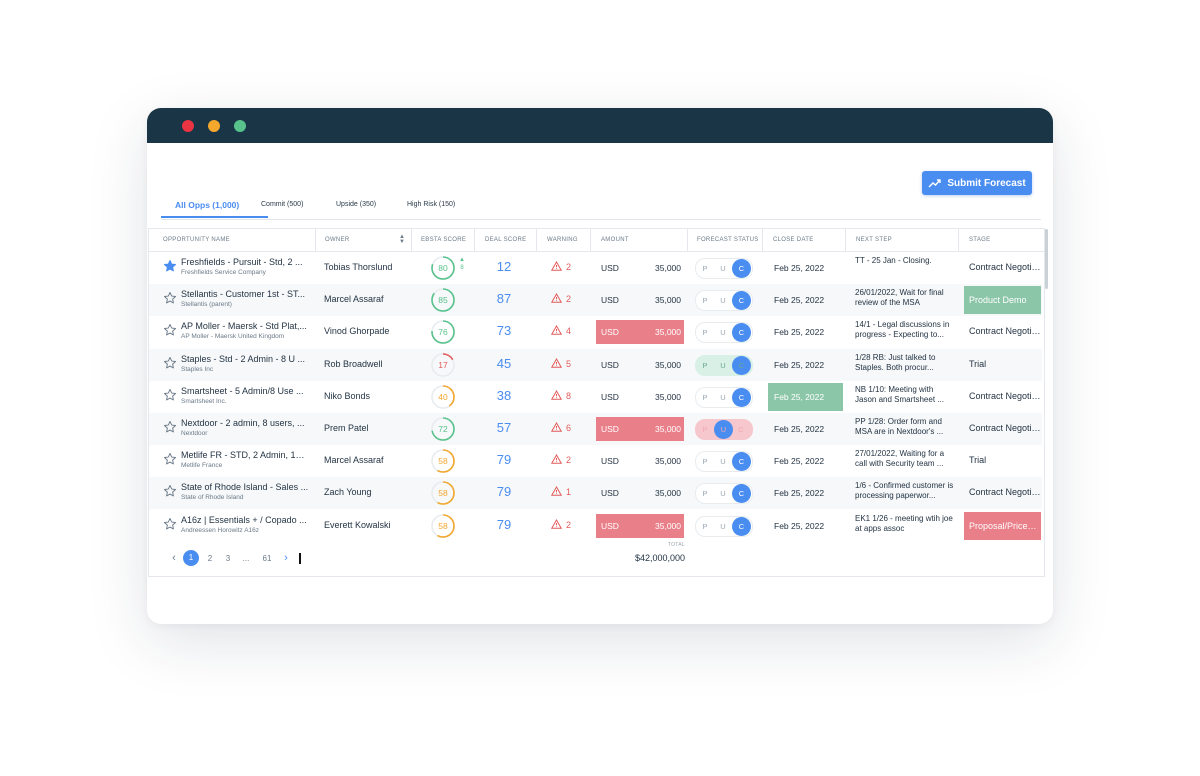 The image size is (1200, 776). I want to click on col-header-deal-score: DEAL SCORE, so click(505, 240).